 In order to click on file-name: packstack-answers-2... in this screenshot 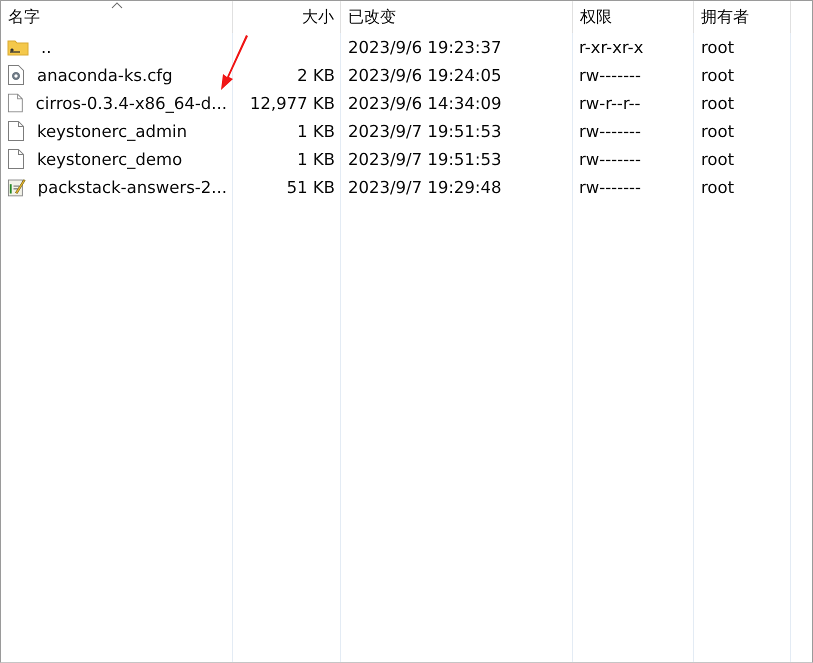, I will do `click(131, 187)`.